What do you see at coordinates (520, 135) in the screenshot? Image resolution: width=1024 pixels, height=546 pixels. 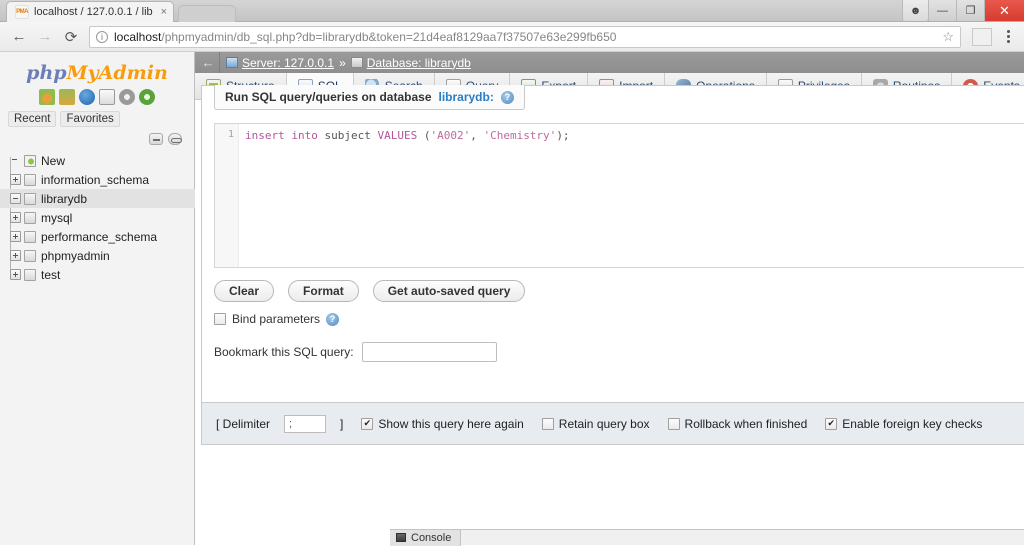 I see `sql-token: 'Chemistry'` at bounding box center [520, 135].